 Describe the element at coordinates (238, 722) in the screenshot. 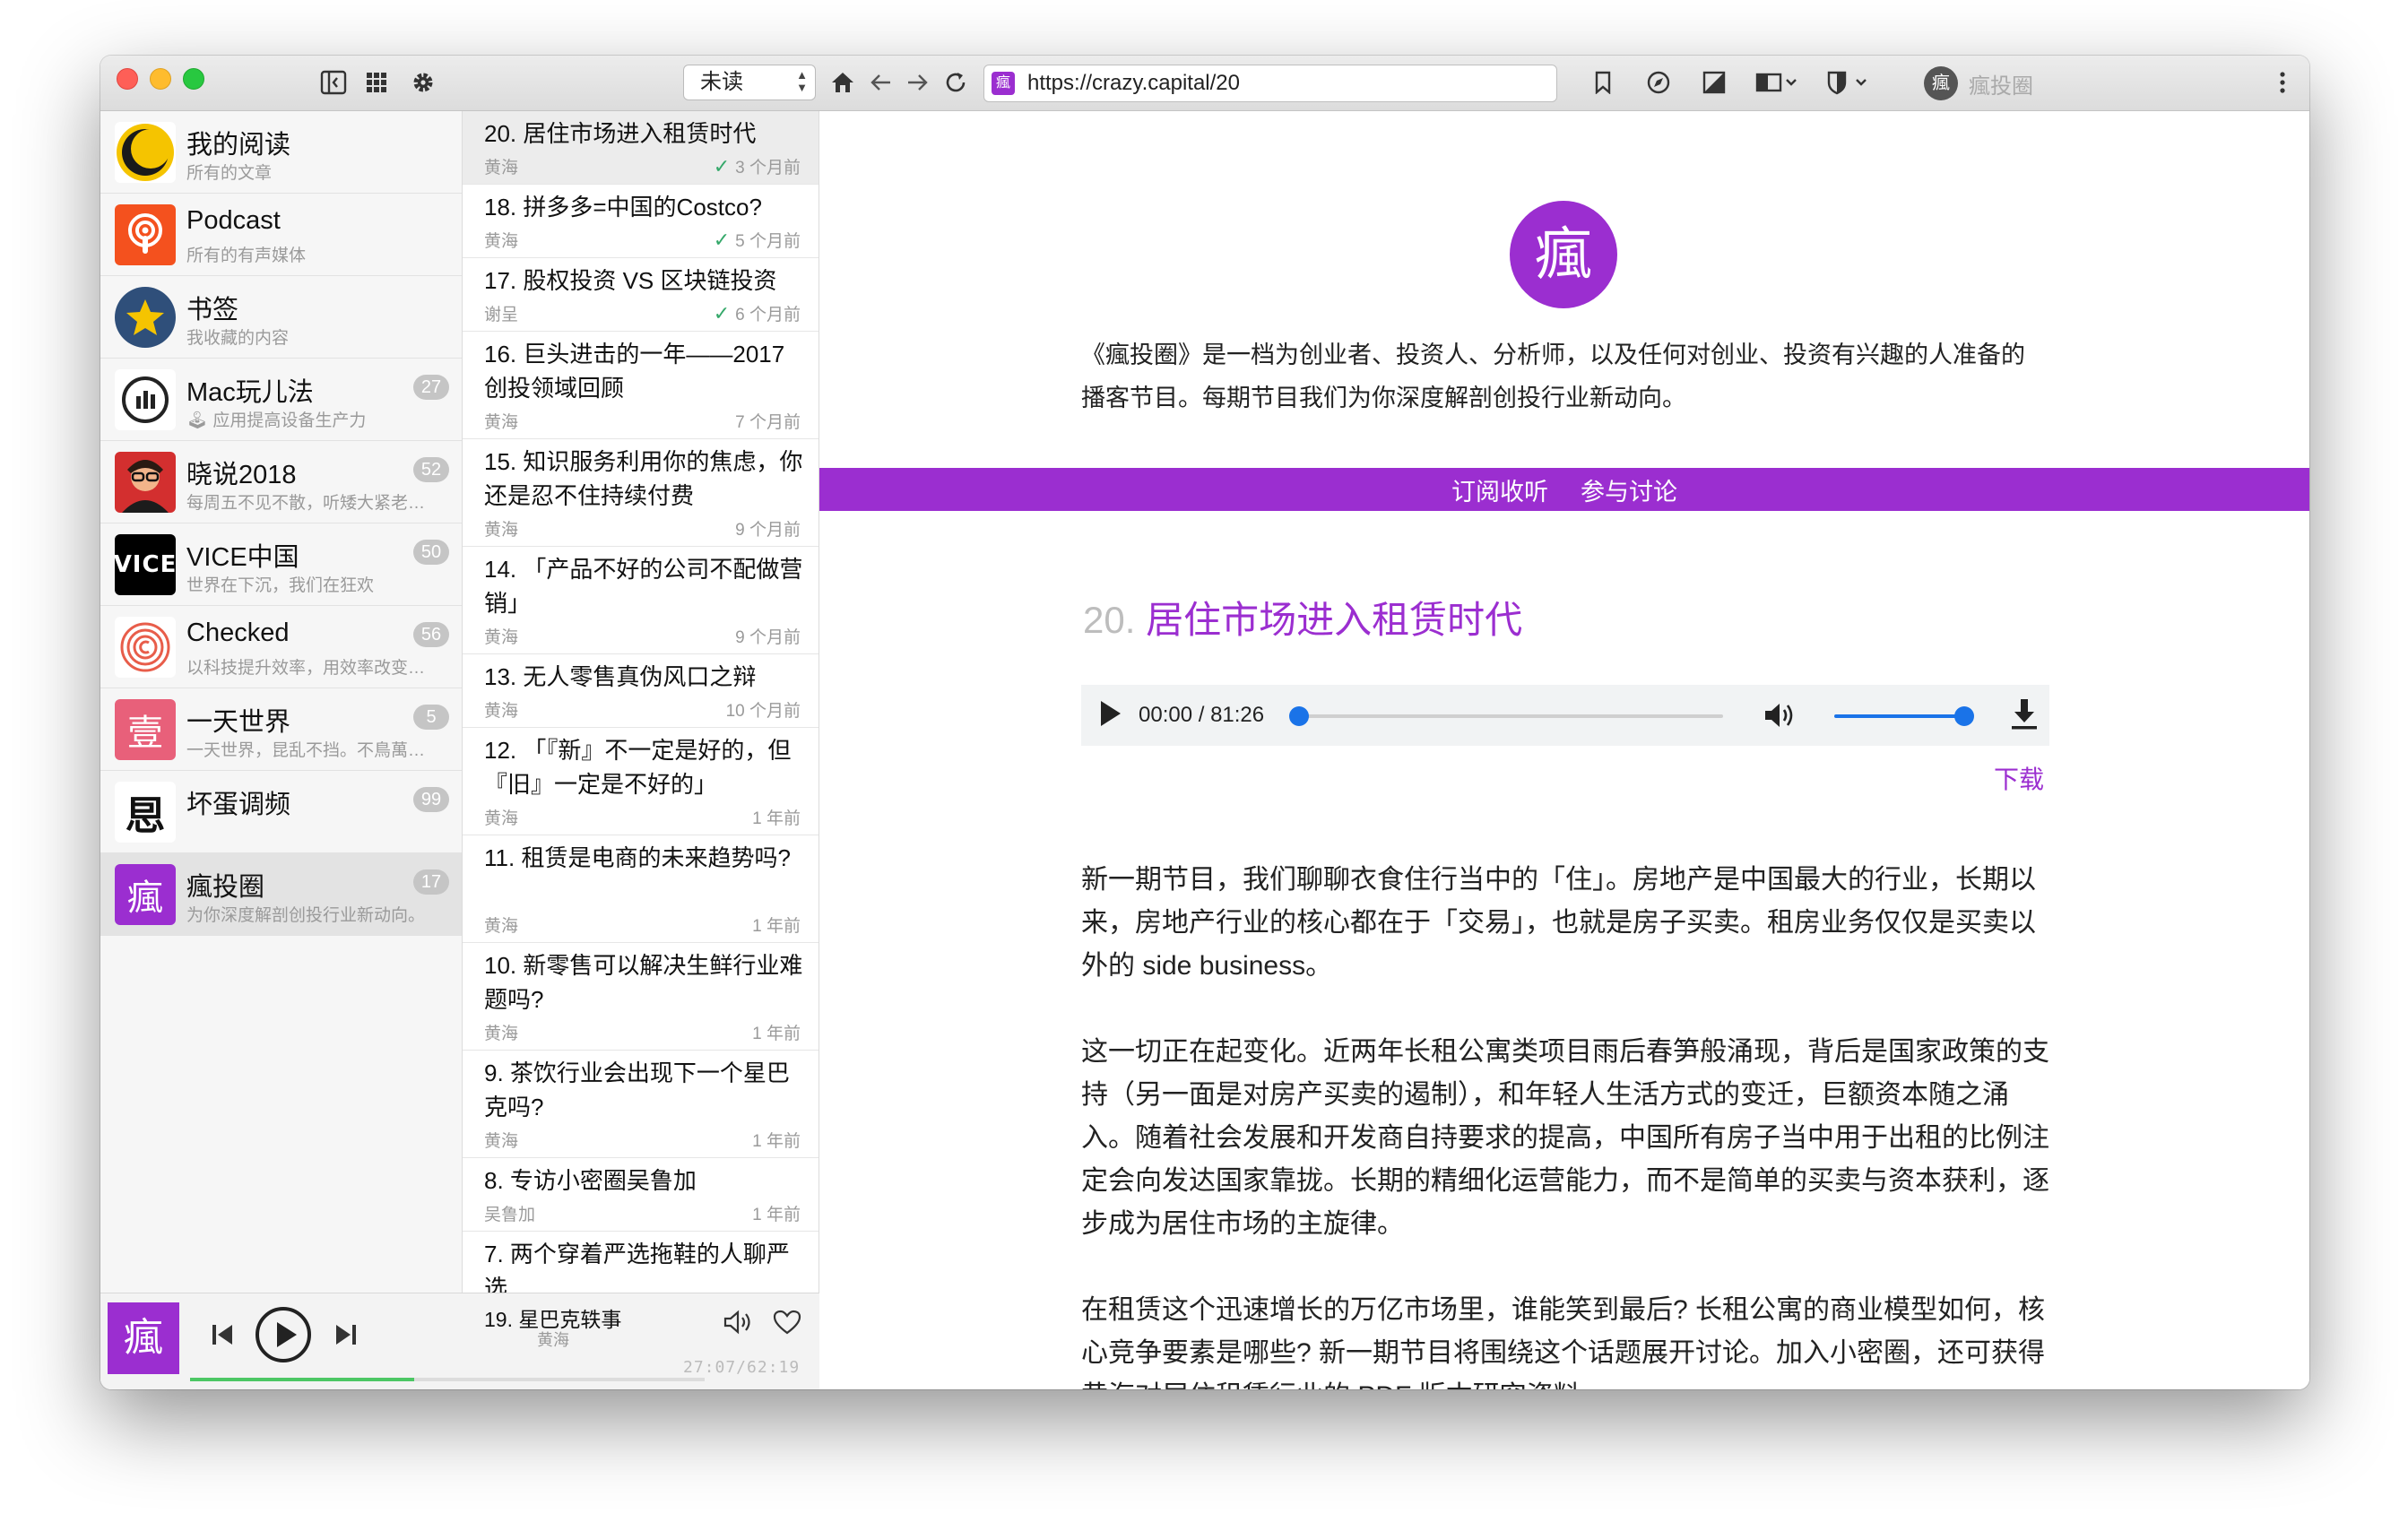

I see `sidebar-item-title: 一天世界` at that location.